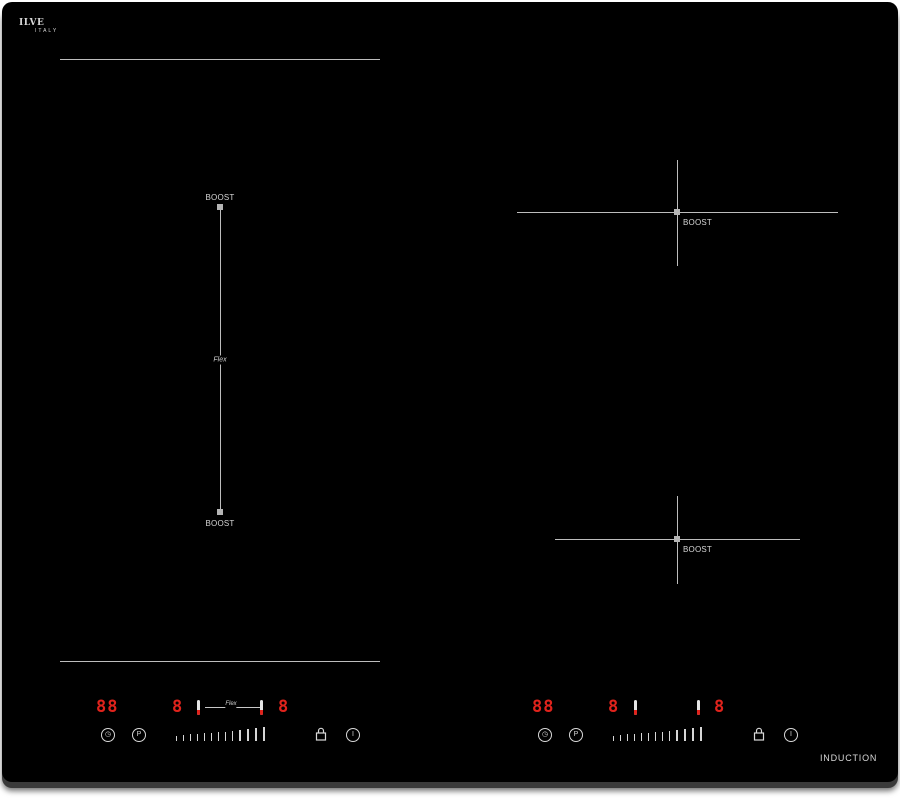 The width and height of the screenshot is (900, 799). I want to click on left-power-button: I, so click(353, 735).